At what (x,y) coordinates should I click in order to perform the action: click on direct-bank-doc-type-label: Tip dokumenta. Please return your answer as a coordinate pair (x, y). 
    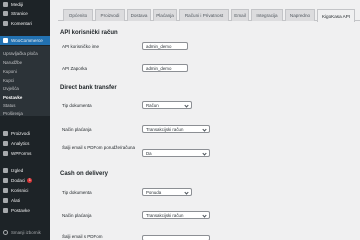
    Looking at the image, I should click on (77, 105).